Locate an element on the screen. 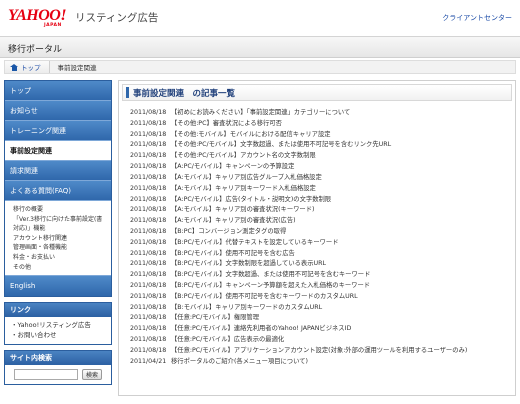 This screenshot has height=404, width=520. article-link: 【A:モバイル】キャリア別の審査状況(キーワード) is located at coordinates (242, 210).